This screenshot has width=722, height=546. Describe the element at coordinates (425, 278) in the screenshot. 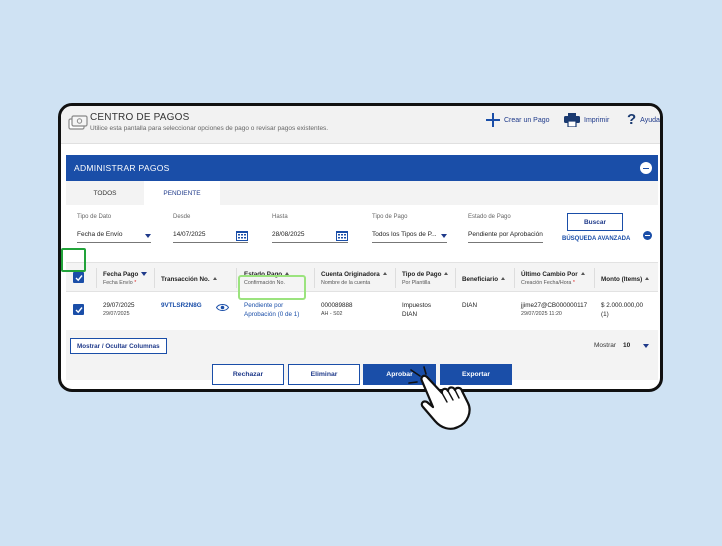

I see `col-tipo-pago: Tipo de Pago Por Plantilla` at that location.